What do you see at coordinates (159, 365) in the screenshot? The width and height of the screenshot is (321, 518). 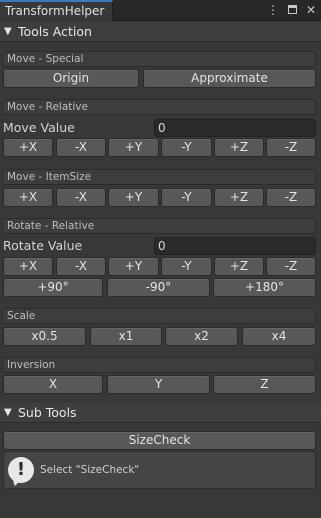 I see `inversion-header: Inversion` at bounding box center [159, 365].